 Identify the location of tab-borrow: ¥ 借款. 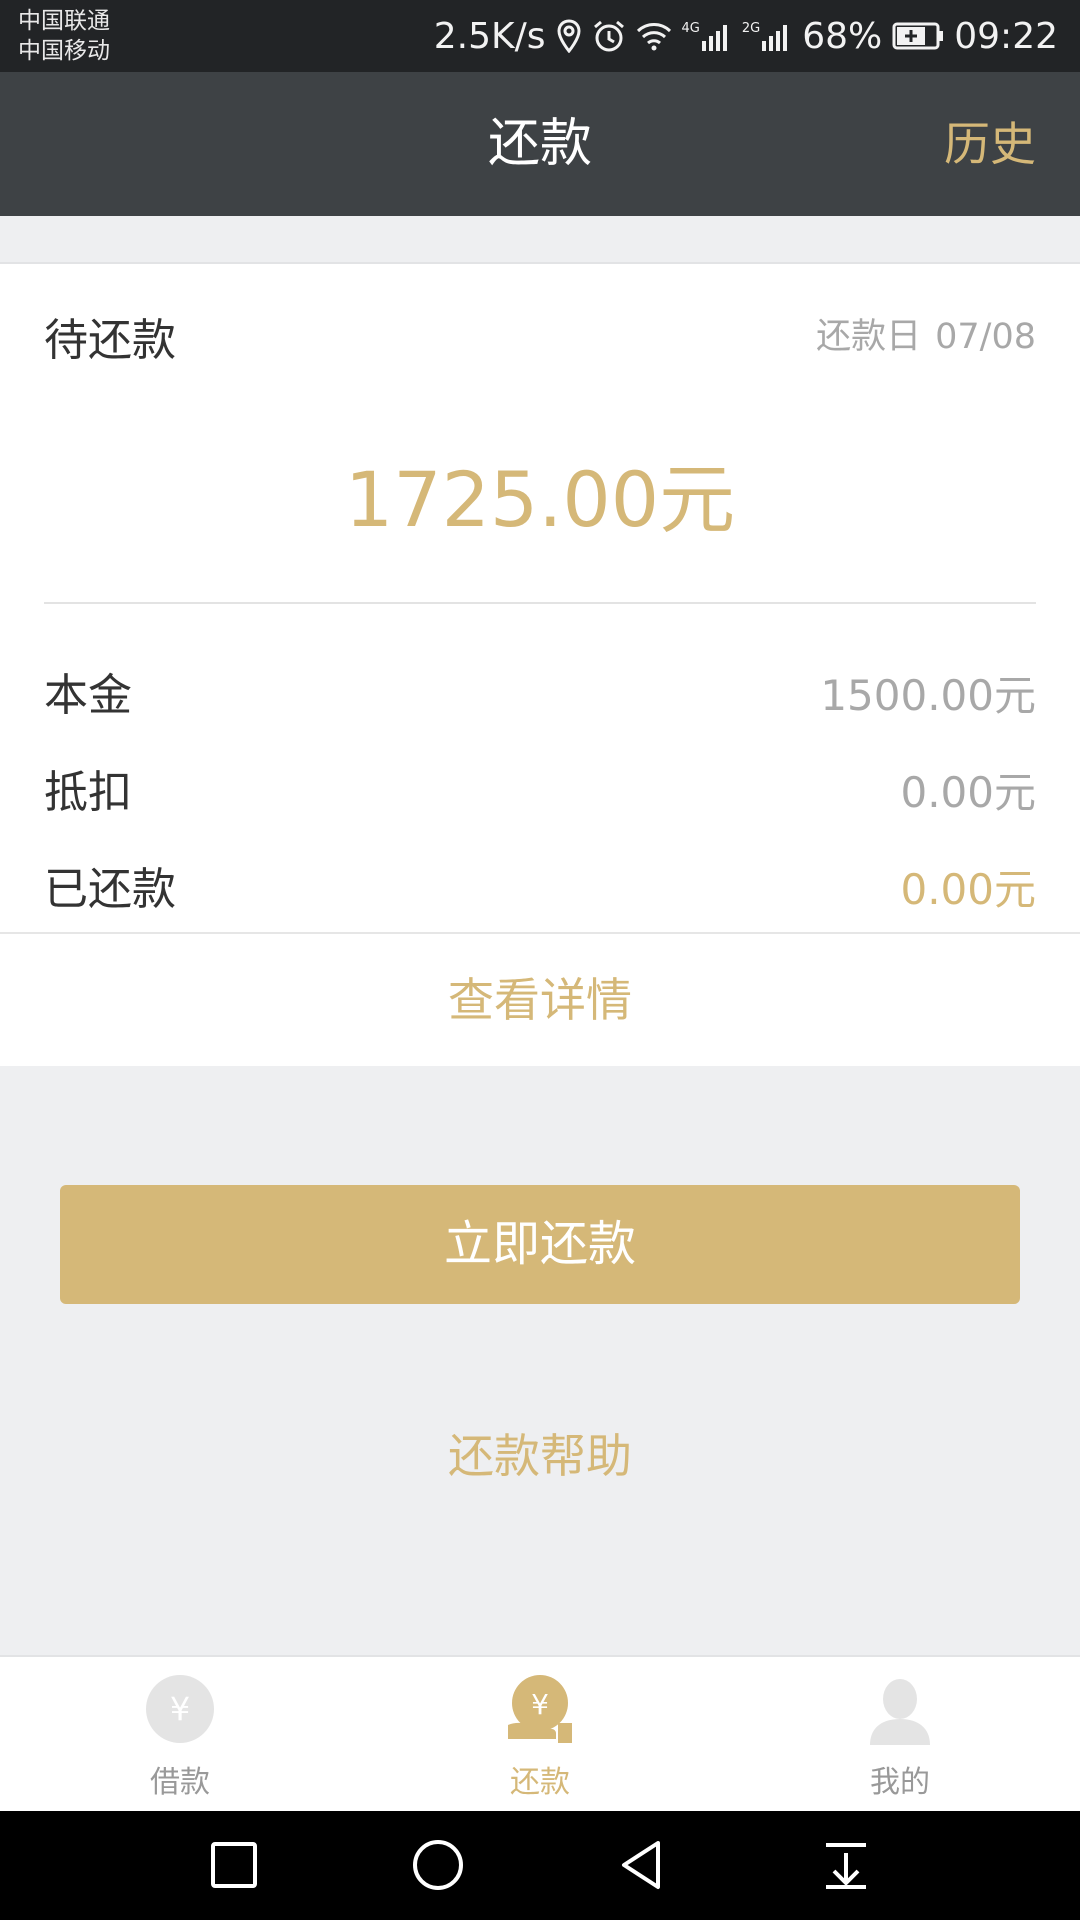
(180, 1735).